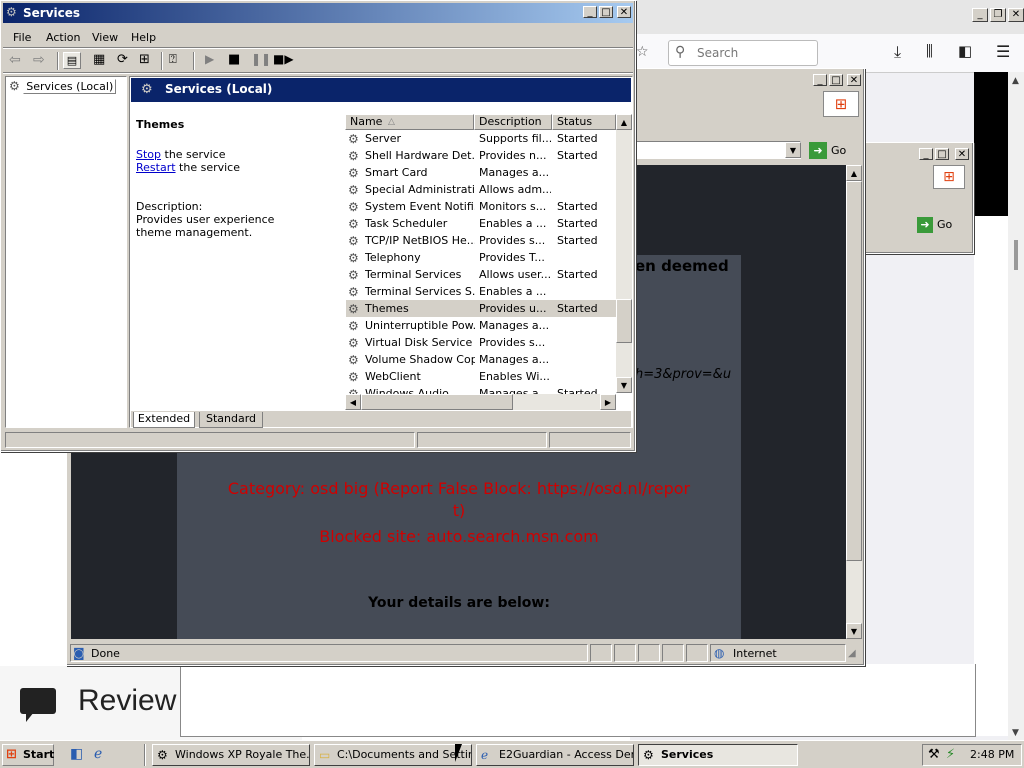 Image resolution: width=1024 pixels, height=768 pixels. Describe the element at coordinates (283, 59) in the screenshot. I see `restart-service-icon: ■▶` at that location.